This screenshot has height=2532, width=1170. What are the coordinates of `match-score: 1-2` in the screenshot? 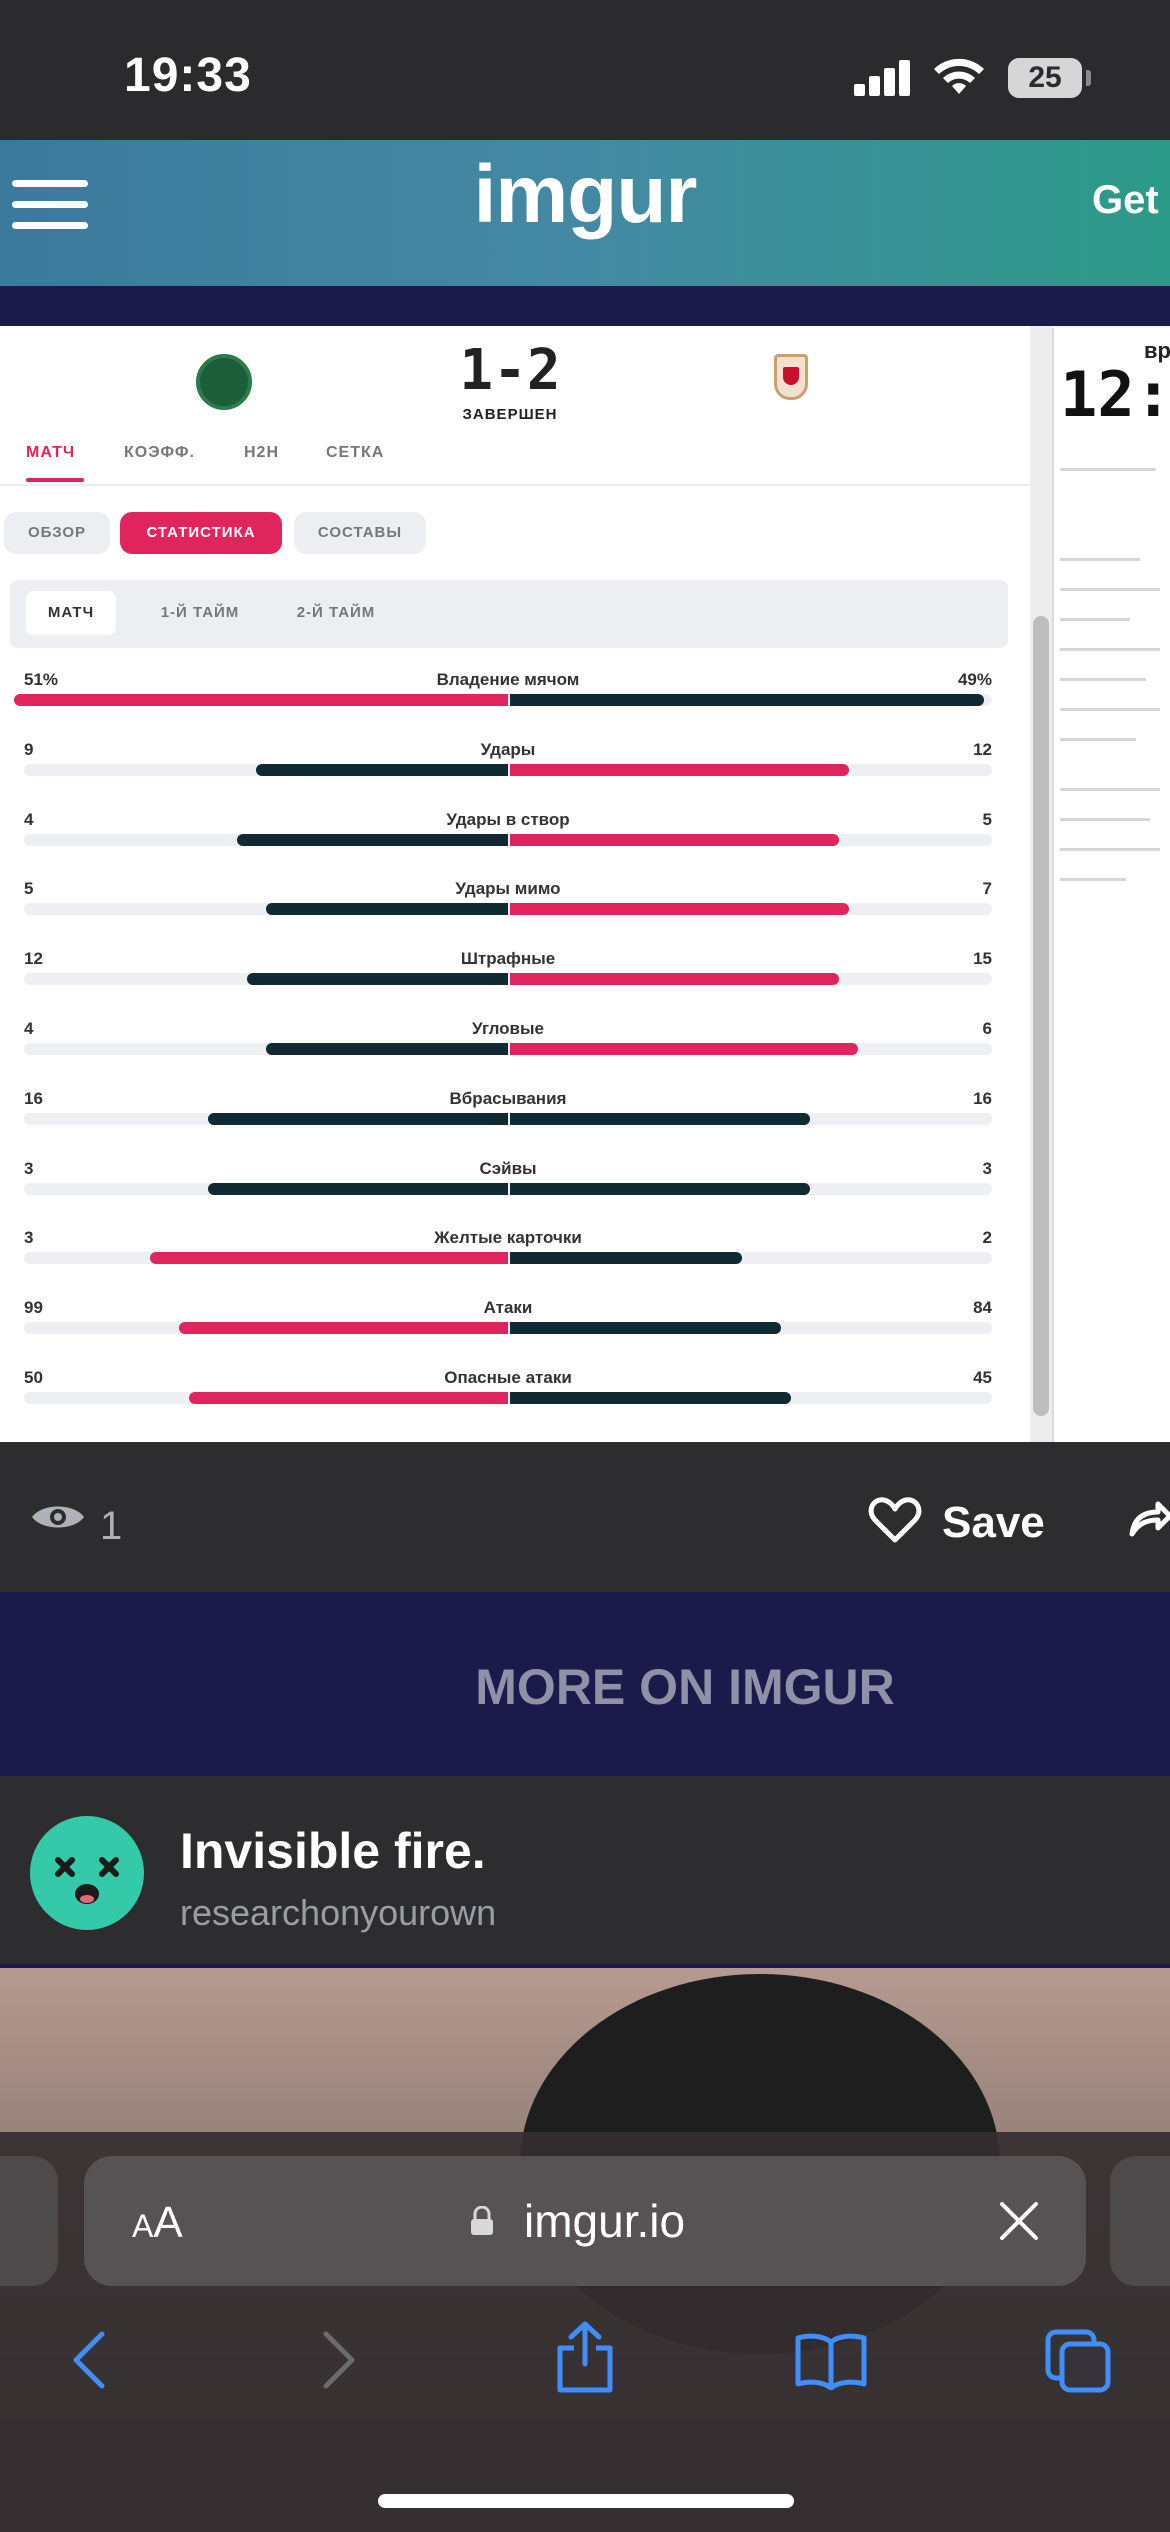 It's located at (510, 370).